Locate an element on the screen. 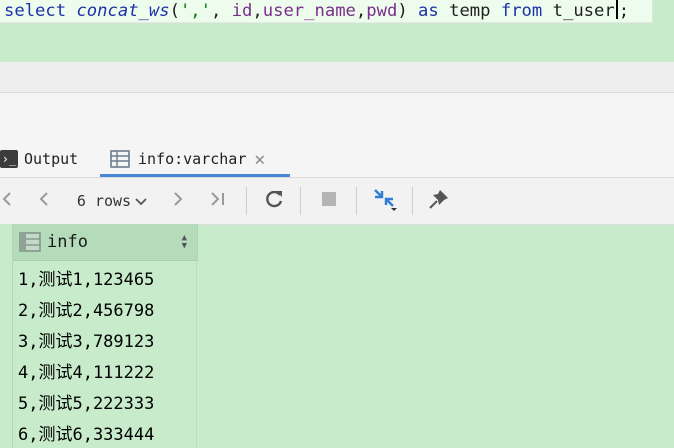 The width and height of the screenshot is (674, 448). semicolon: ; is located at coordinates (624, 11).